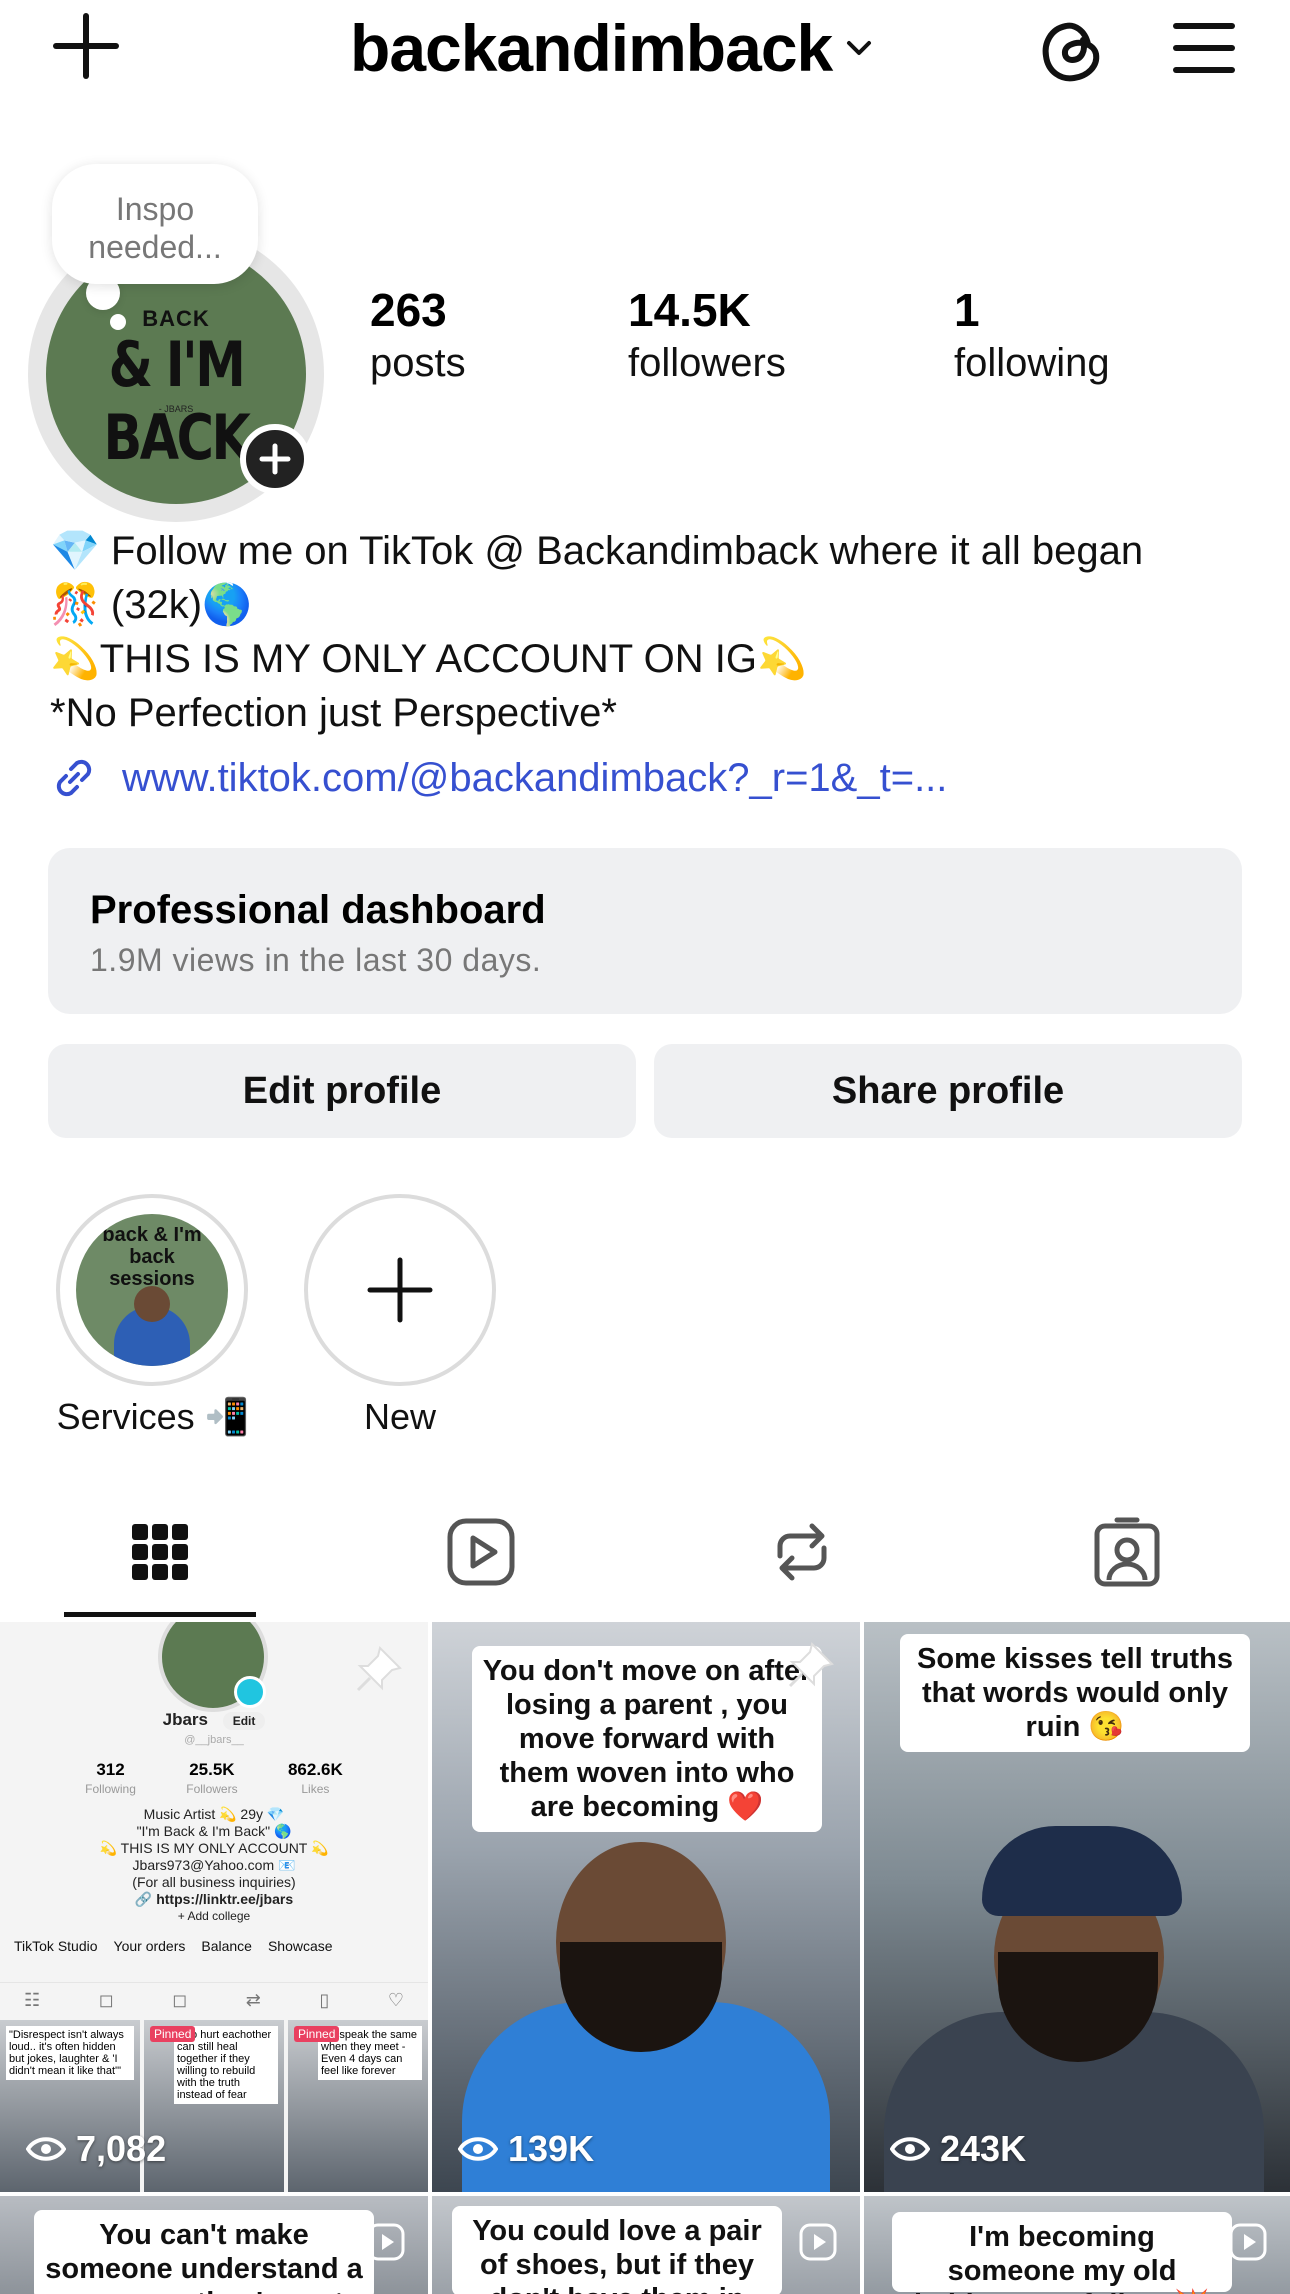 This screenshot has width=1290, height=2294. I want to click on mini-stat-label: Likes, so click(315, 1789).